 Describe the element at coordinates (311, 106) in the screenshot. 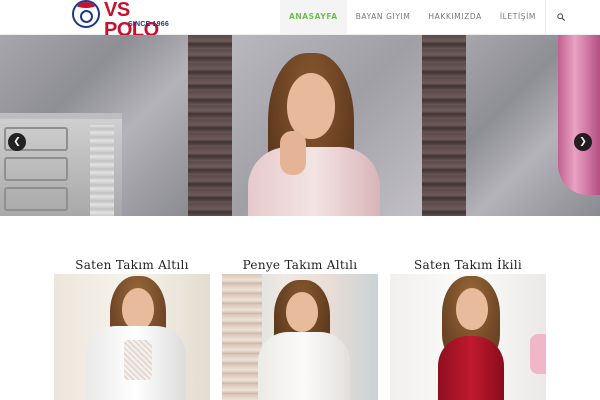

I see `slide-model-face` at that location.